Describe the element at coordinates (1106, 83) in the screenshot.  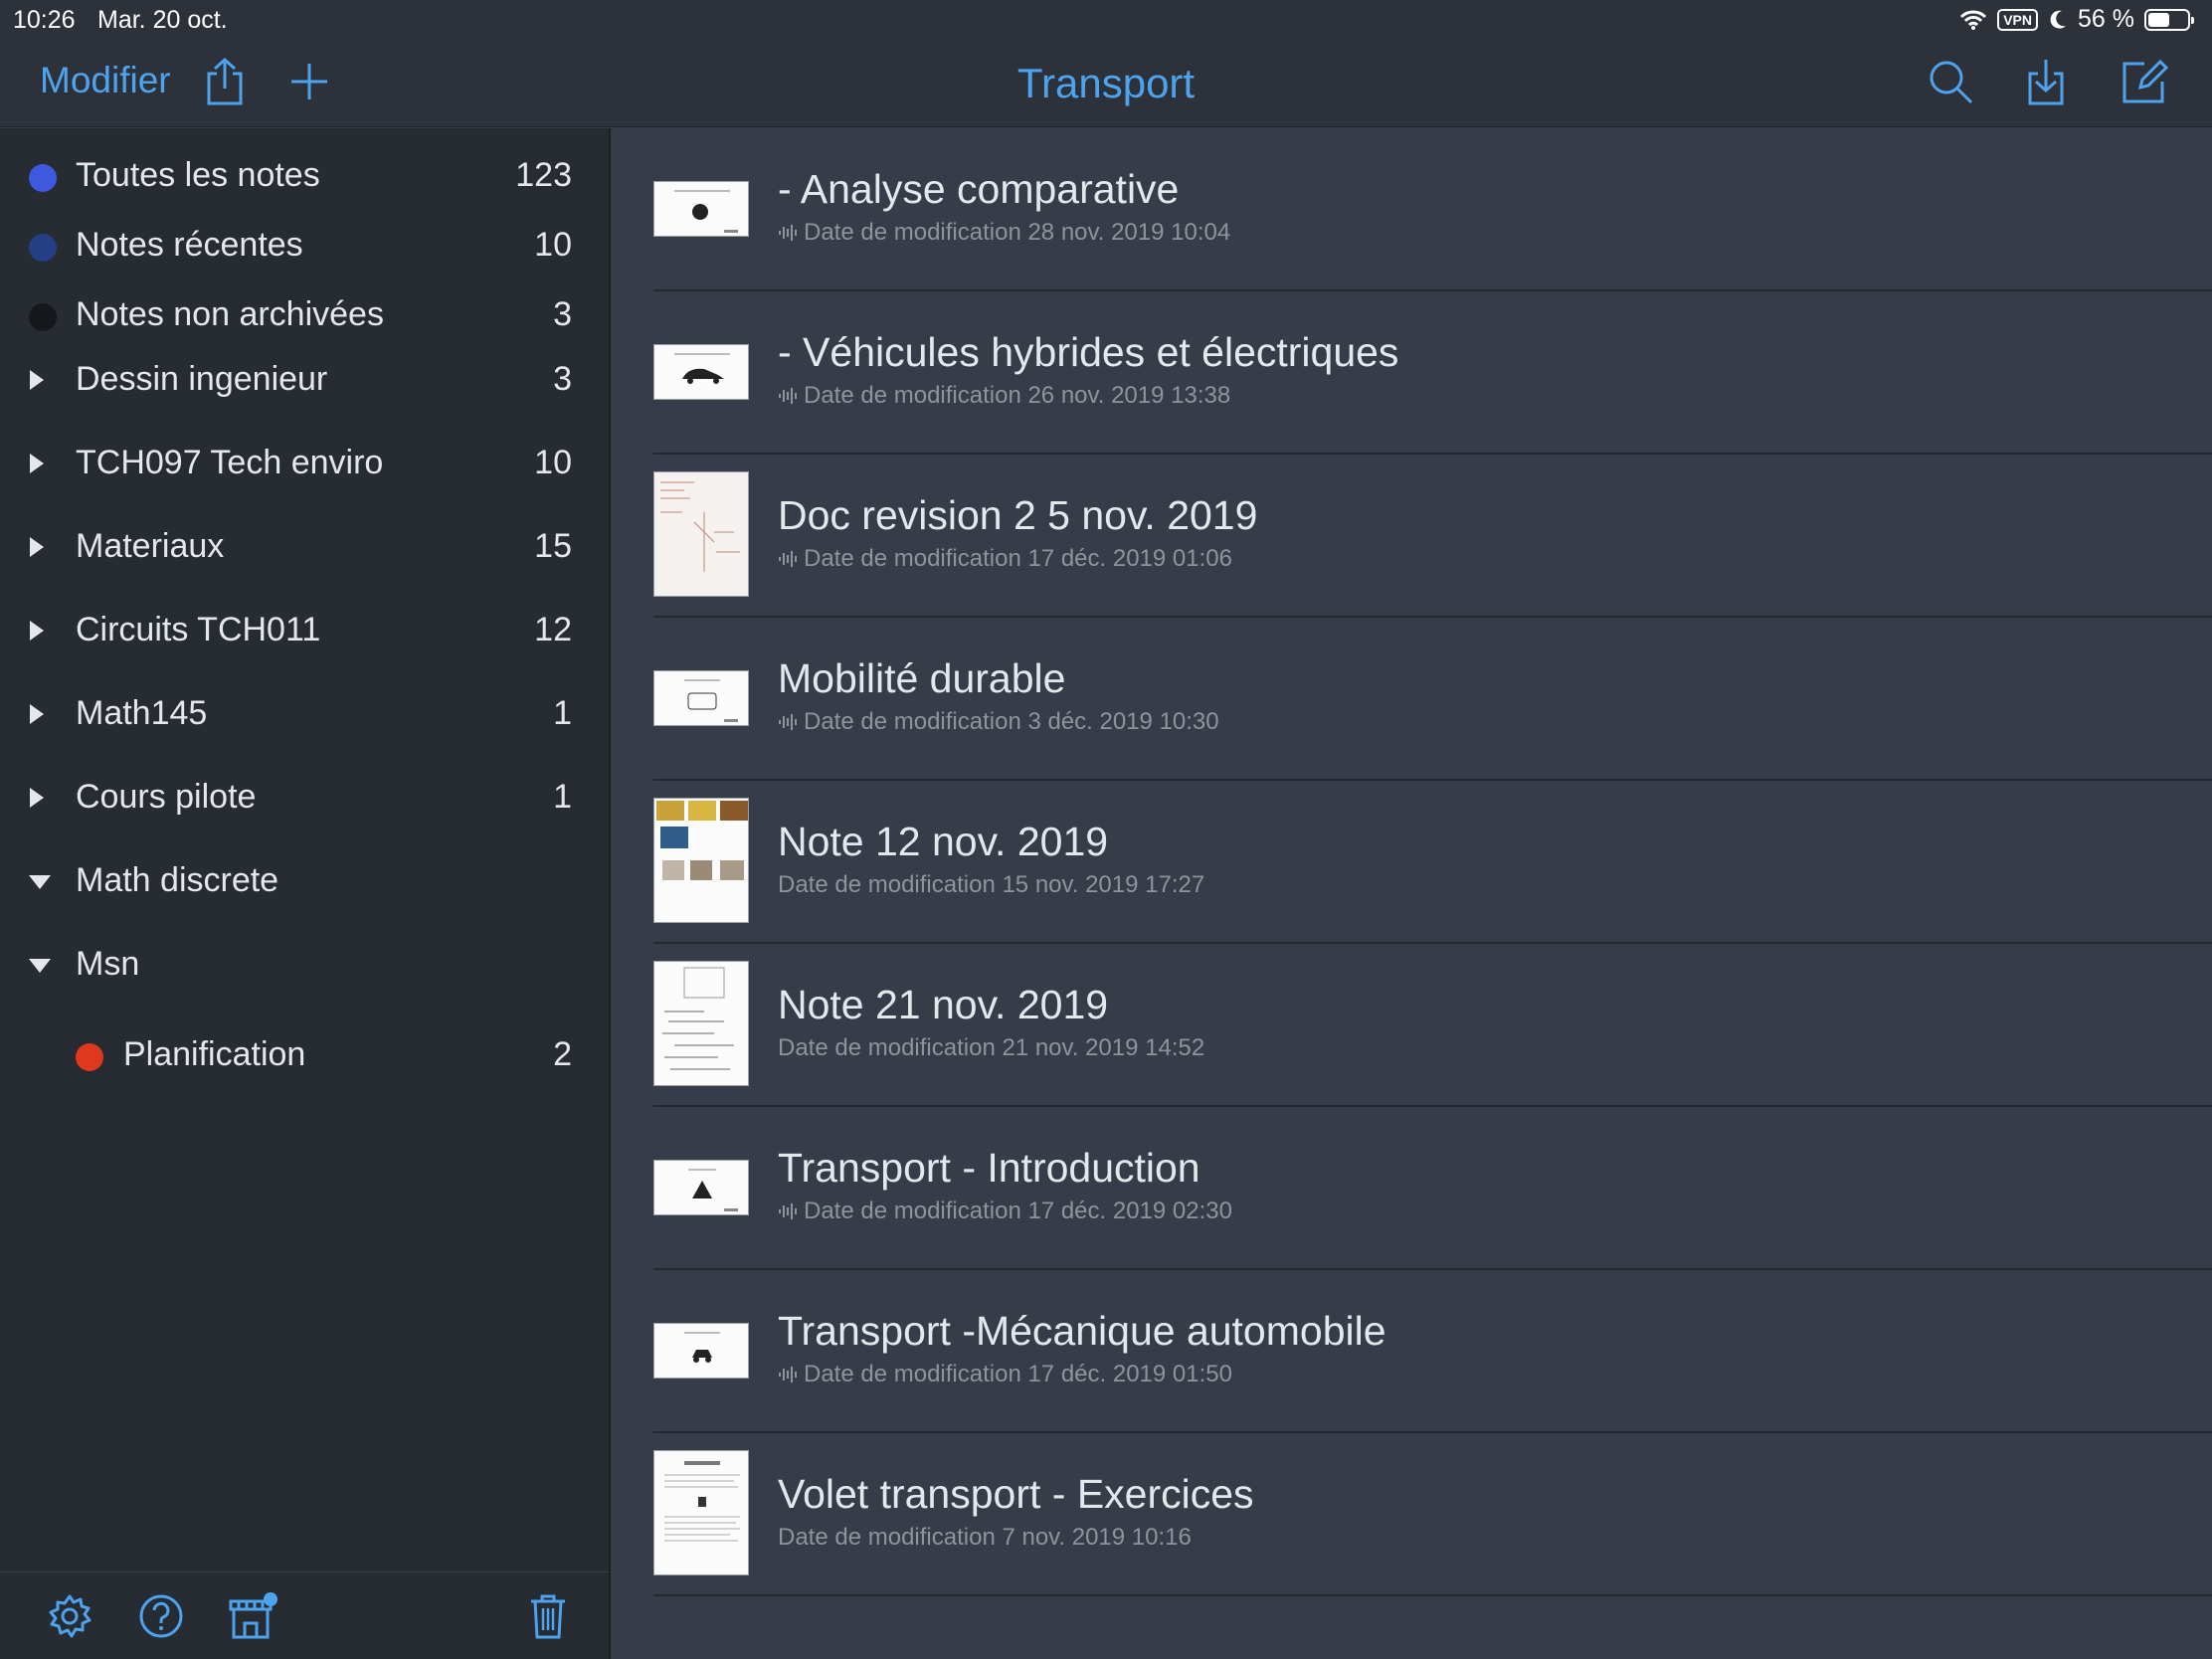
I see `navigation-bar: Modifier Transport` at that location.